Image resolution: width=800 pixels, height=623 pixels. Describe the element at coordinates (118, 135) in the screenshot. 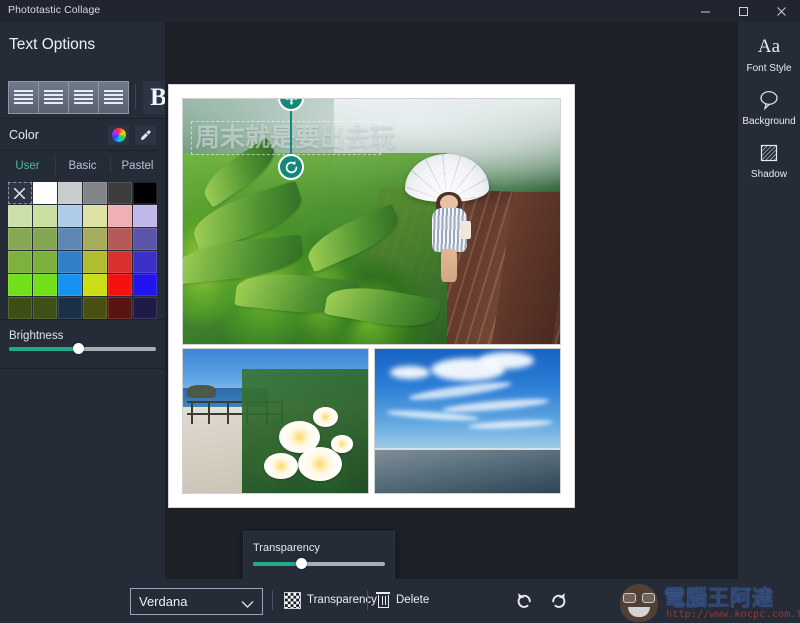

I see `color-wheel-icon` at that location.